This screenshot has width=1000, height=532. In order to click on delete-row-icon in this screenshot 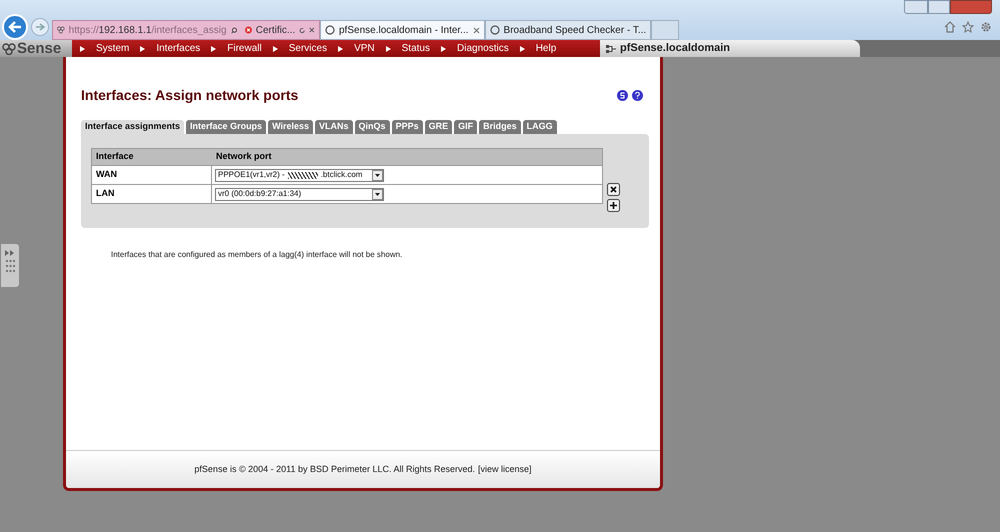, I will do `click(613, 189)`.